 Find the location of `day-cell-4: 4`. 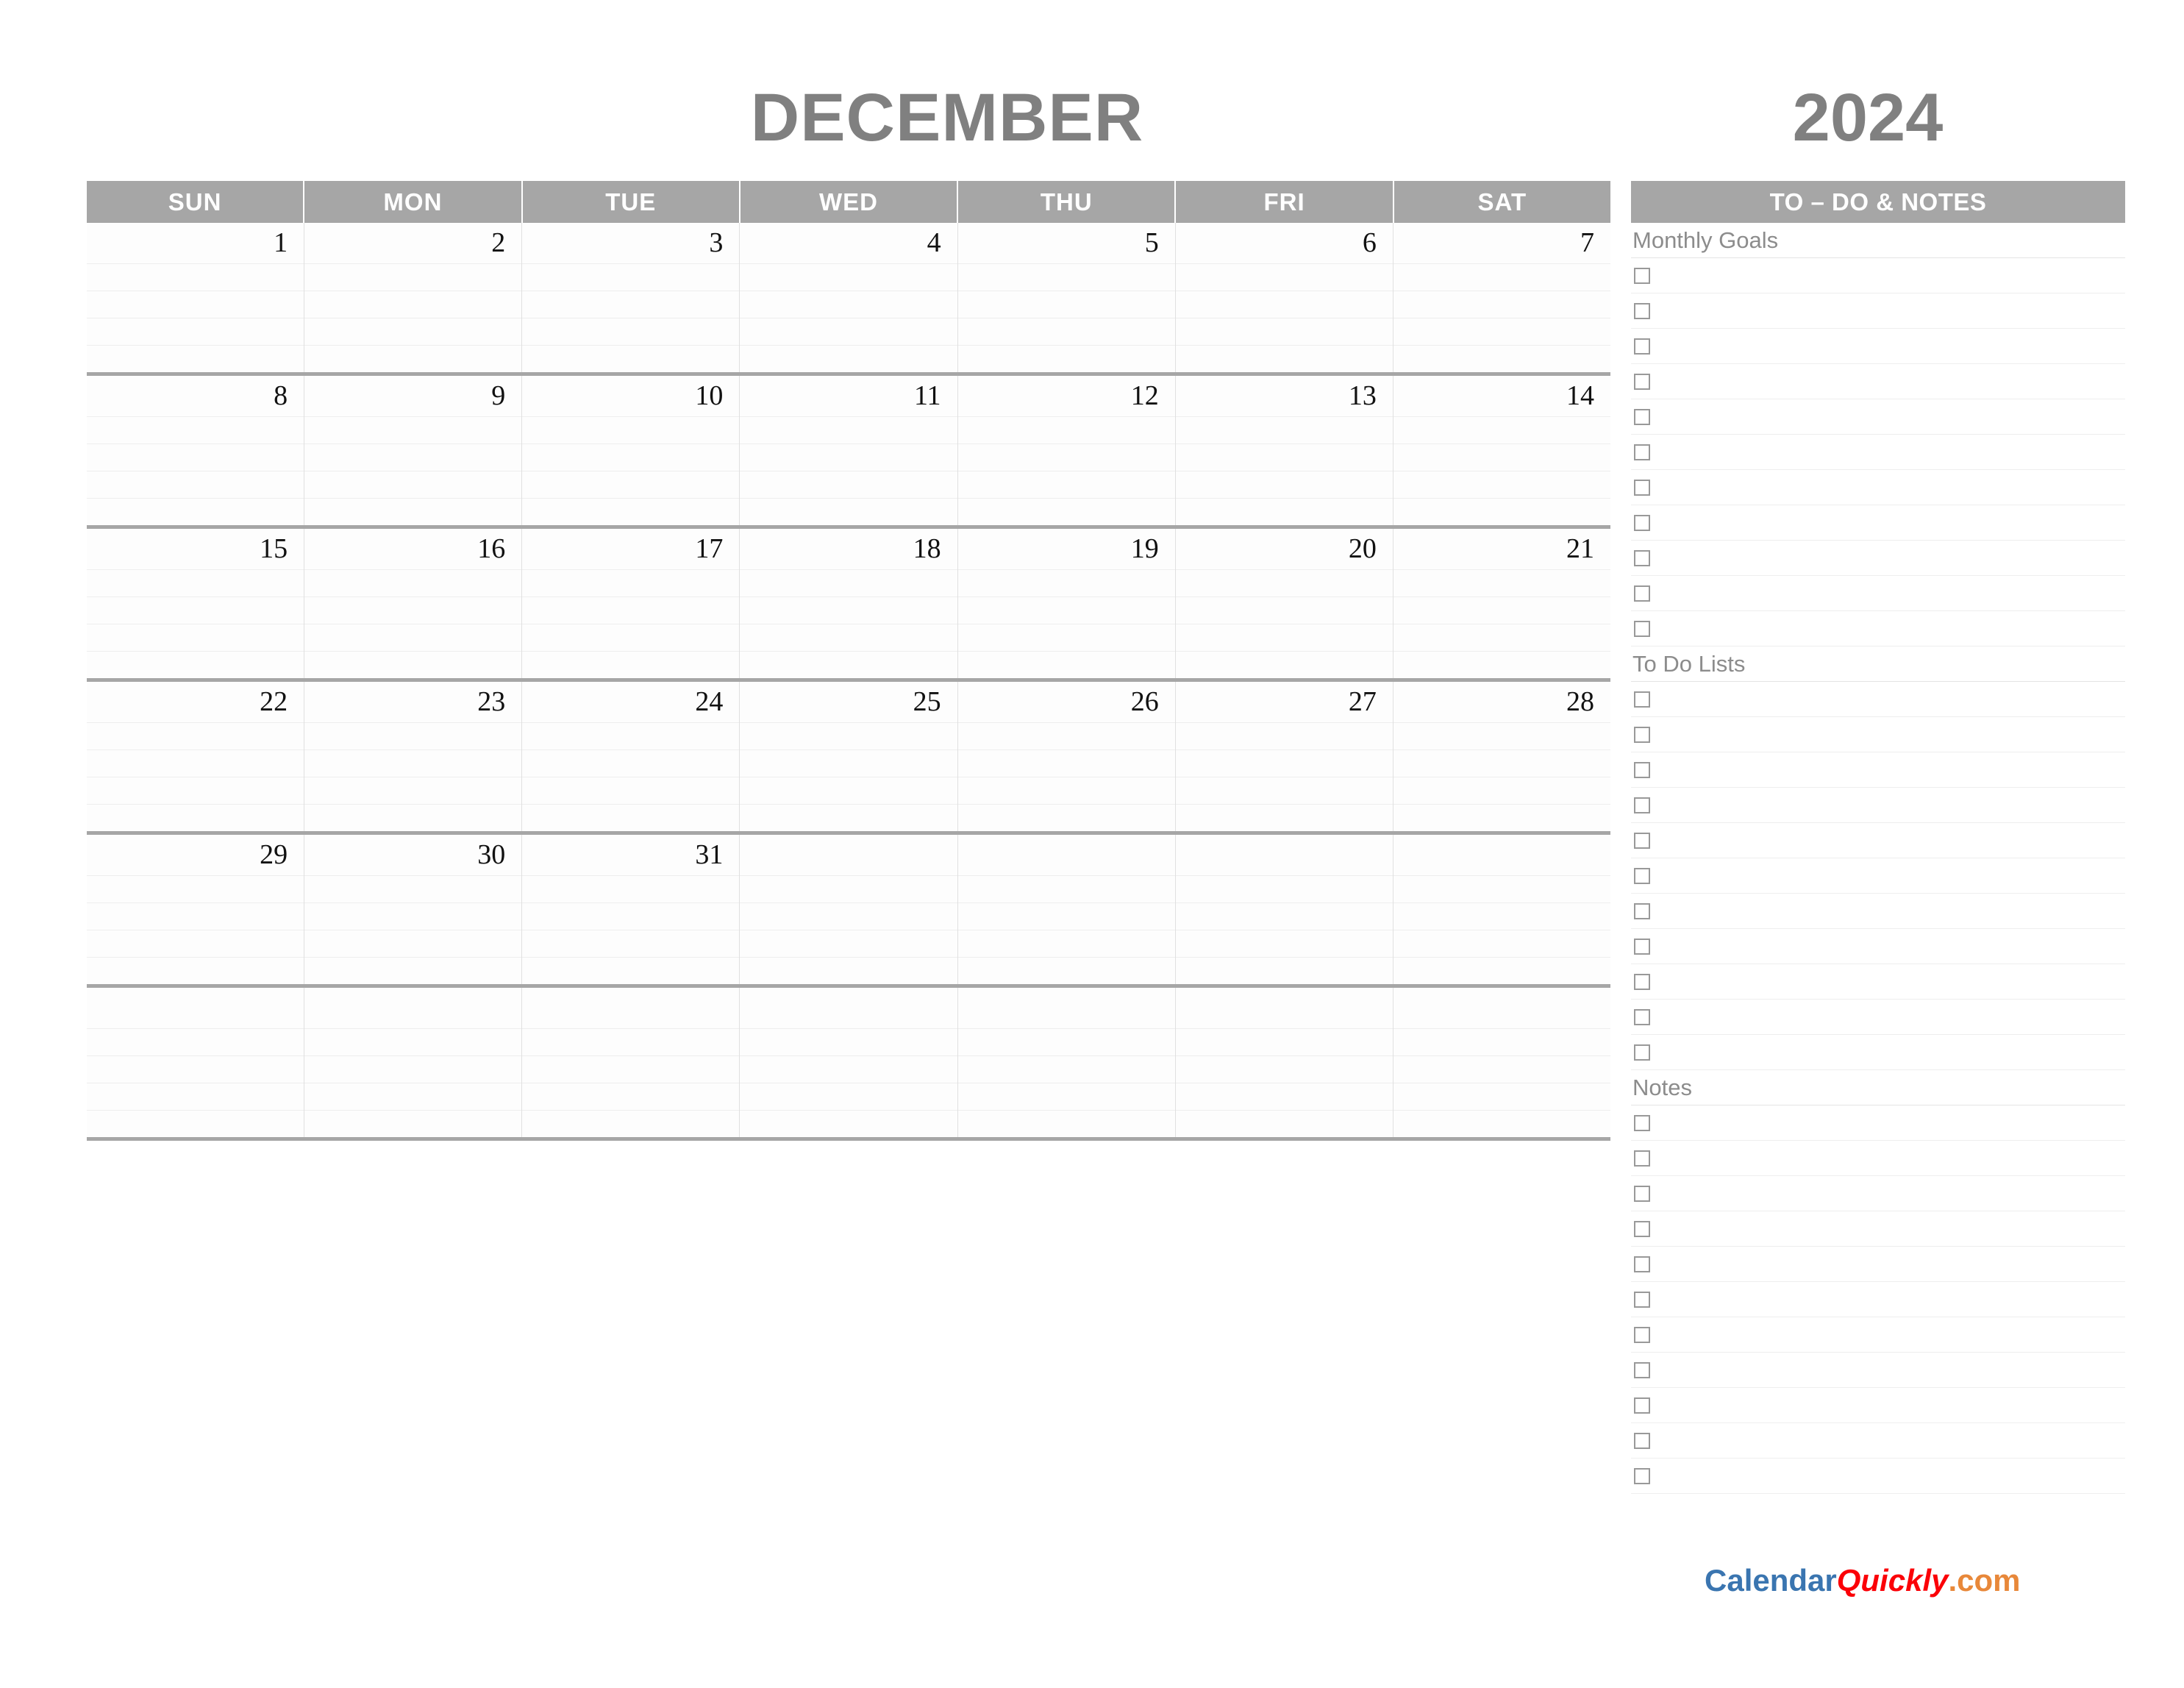

day-cell-4: 4 is located at coordinates (849, 297).